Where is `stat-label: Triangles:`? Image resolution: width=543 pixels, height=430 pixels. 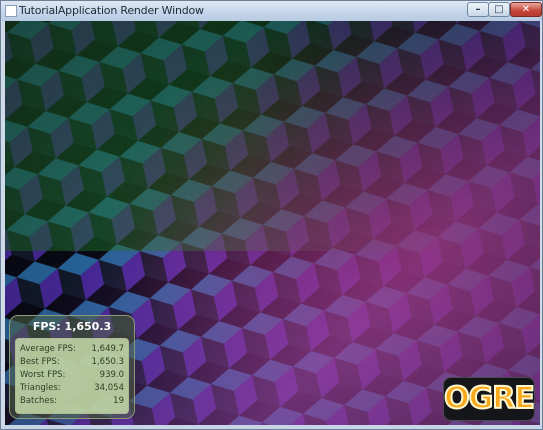
stat-label: Triangles: is located at coordinates (40, 388).